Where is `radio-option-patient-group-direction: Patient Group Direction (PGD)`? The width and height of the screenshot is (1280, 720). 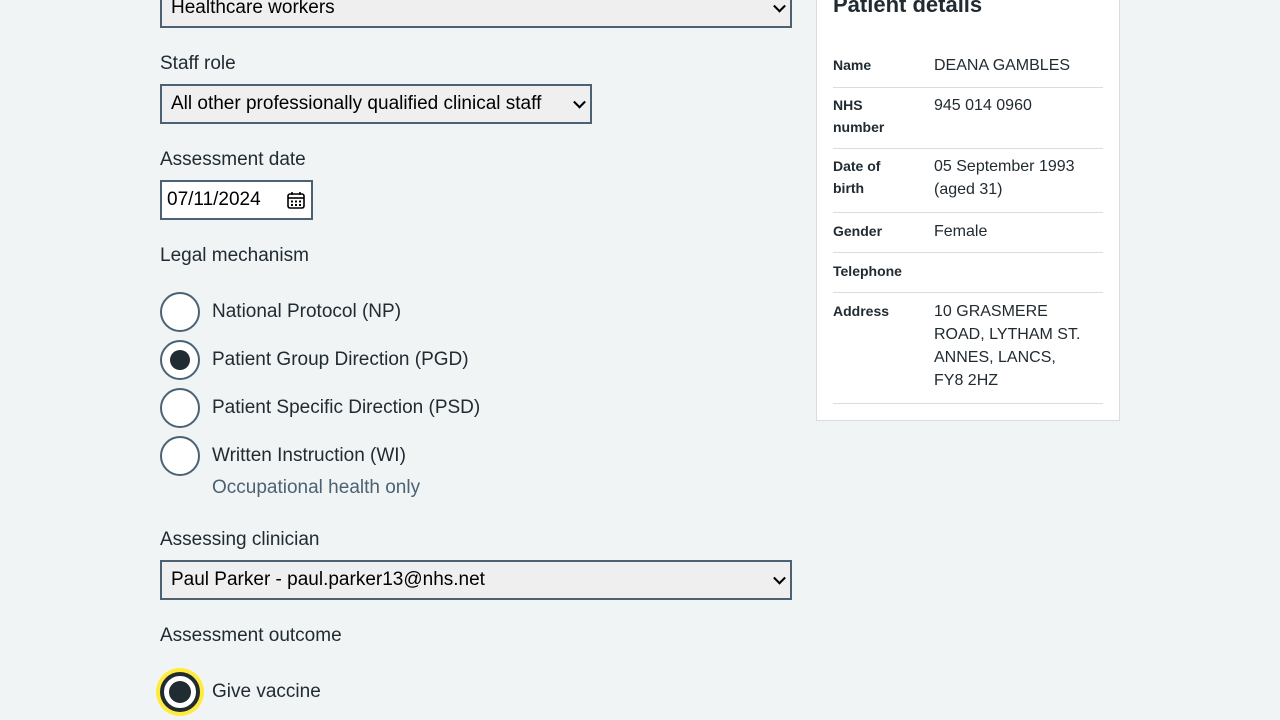 radio-option-patient-group-direction: Patient Group Direction (PGD) is located at coordinates (314, 360).